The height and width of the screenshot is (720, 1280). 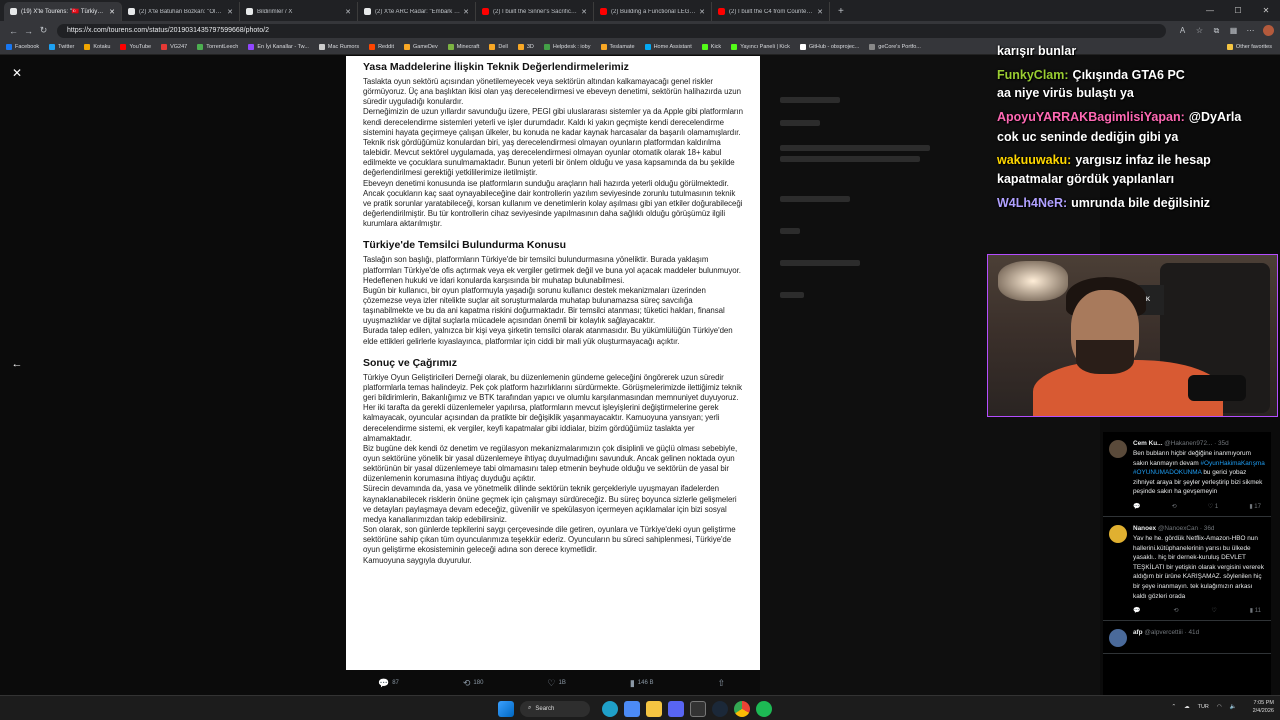 What do you see at coordinates (654, 708) in the screenshot?
I see `file-explorer-icon` at bounding box center [654, 708].